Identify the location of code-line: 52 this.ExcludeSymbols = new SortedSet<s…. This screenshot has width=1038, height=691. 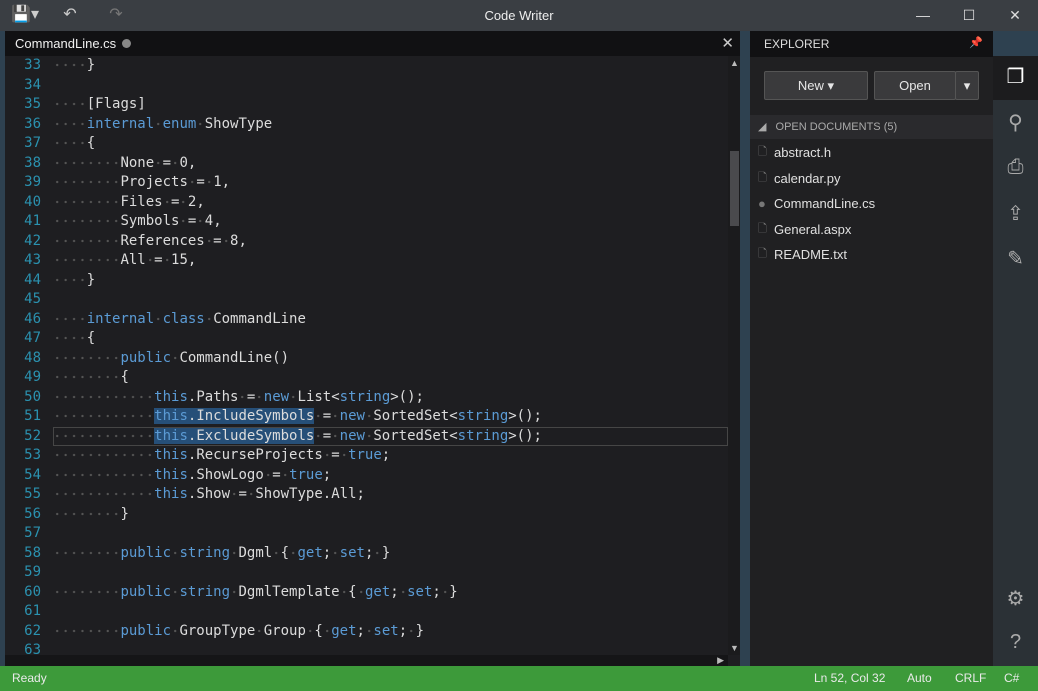
(376, 436).